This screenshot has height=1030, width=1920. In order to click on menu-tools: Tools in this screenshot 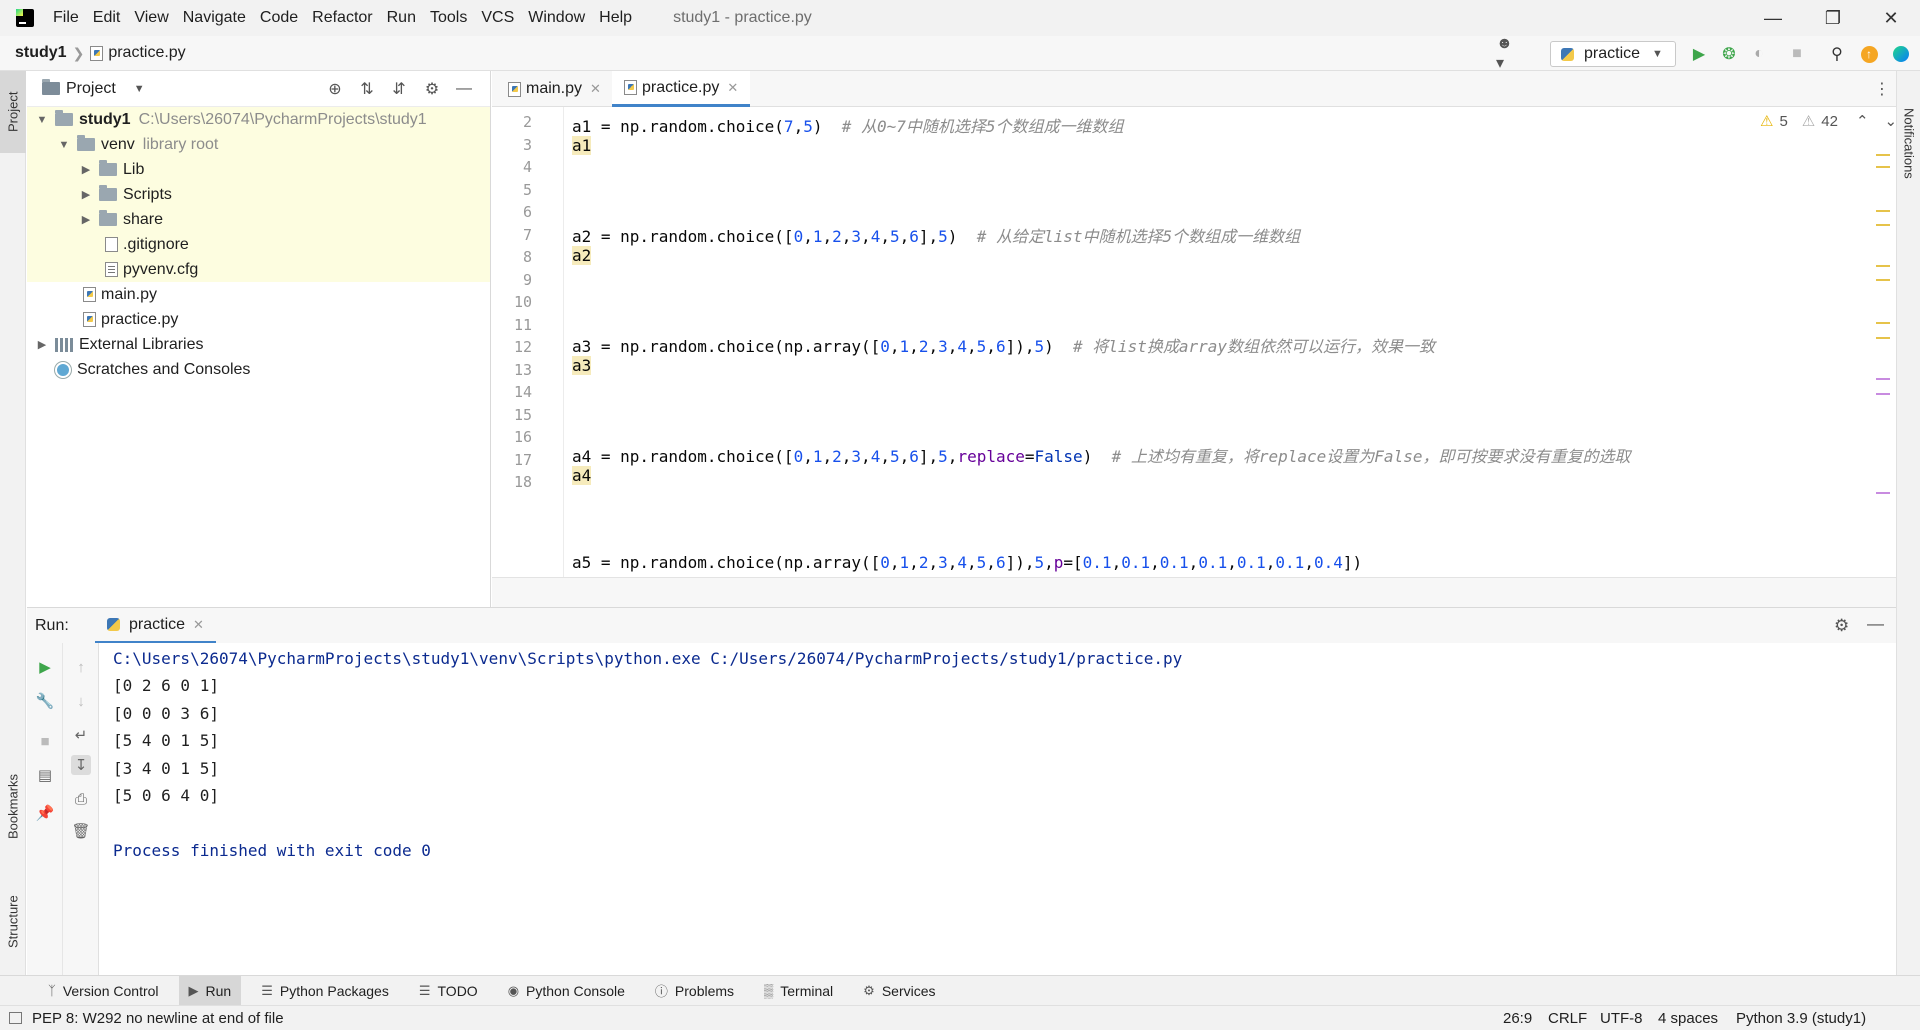, I will do `click(448, 18)`.